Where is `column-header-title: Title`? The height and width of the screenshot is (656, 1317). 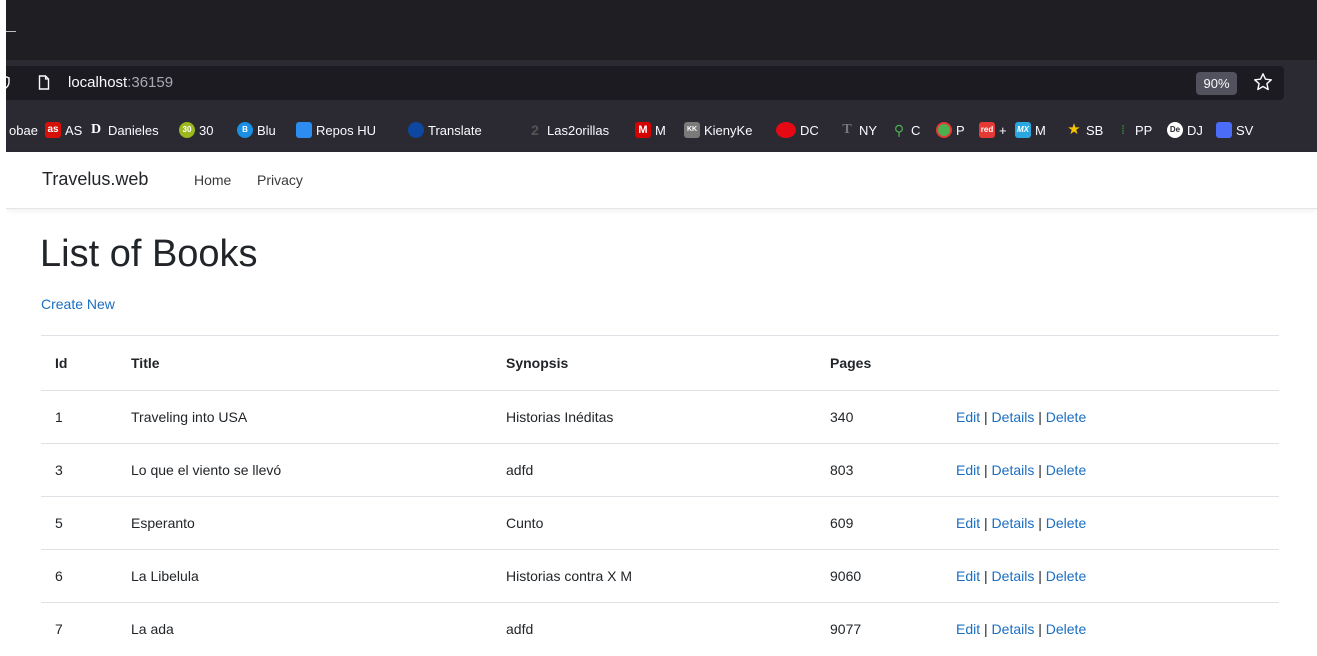 column-header-title: Title is located at coordinates (304, 363).